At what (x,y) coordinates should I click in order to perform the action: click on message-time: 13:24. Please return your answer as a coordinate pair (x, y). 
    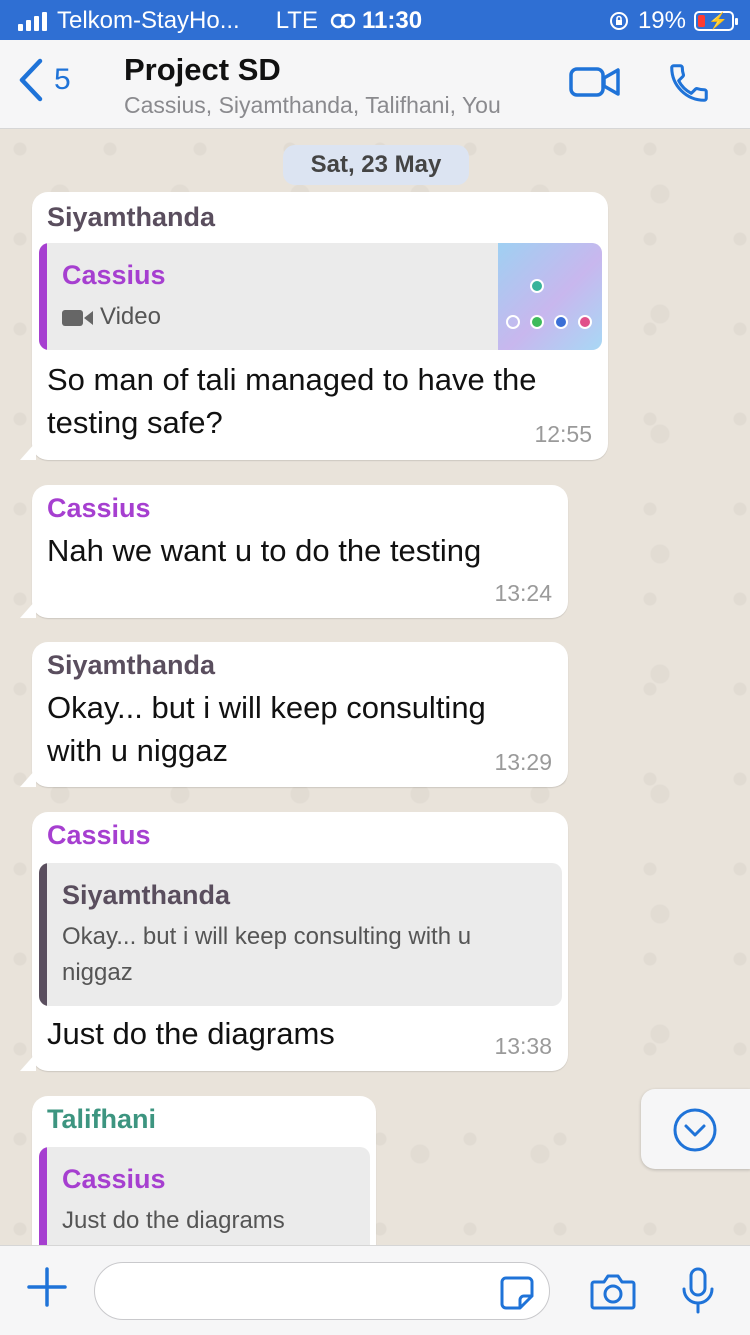
    Looking at the image, I should click on (523, 593).